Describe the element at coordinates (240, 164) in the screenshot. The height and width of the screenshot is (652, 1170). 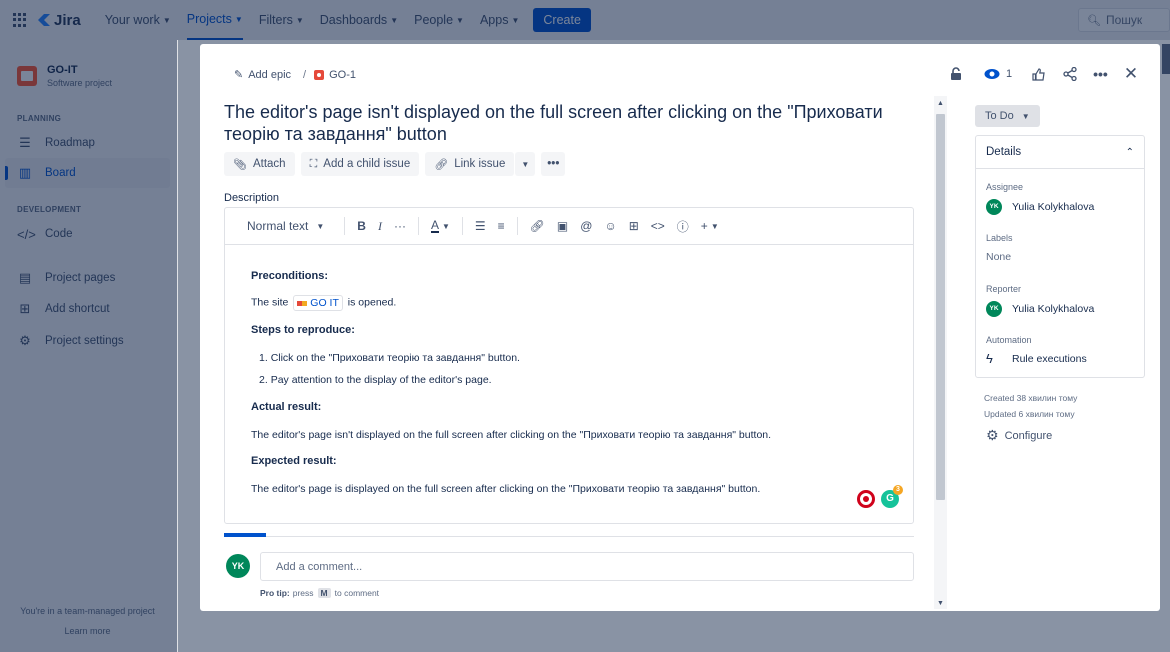
I see `paperclip-icon: 📎︎` at that location.